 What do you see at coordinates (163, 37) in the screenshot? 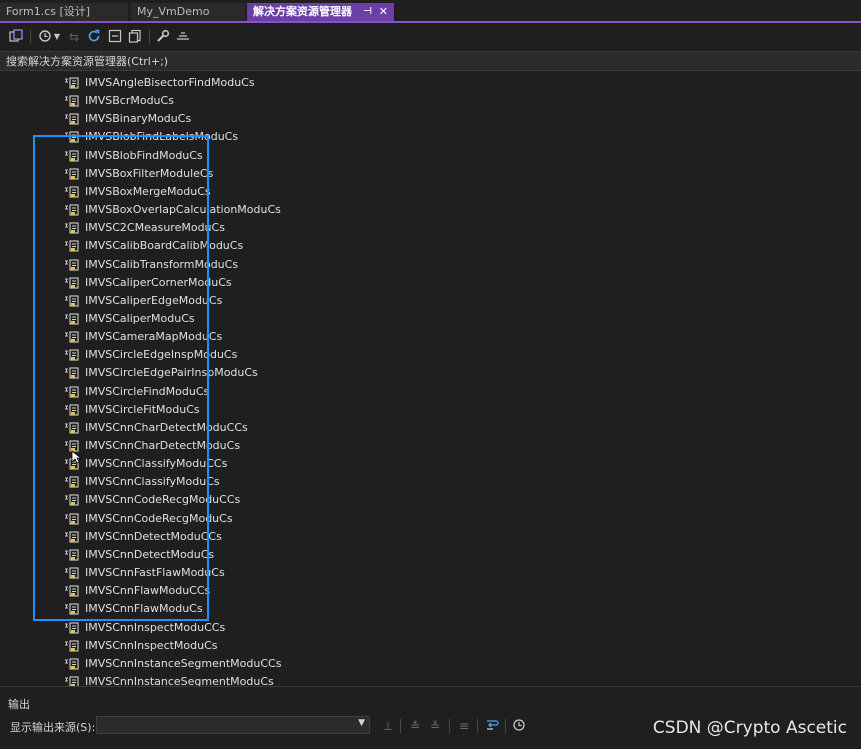
I see `properties-wrench-icon` at bounding box center [163, 37].